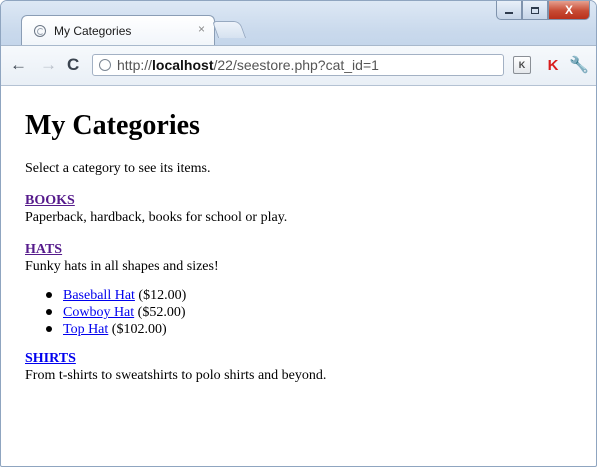 Image resolution: width=597 pixels, height=467 pixels. I want to click on close-window-button: X, so click(569, 10).